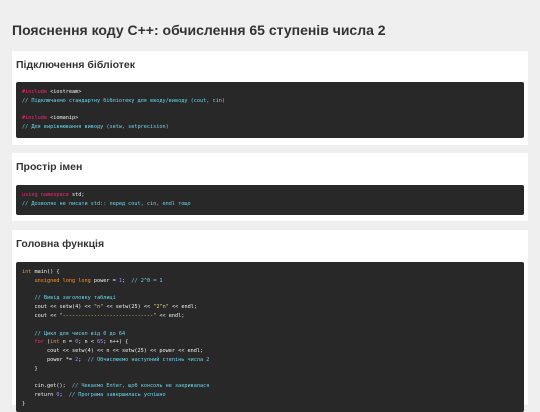 The width and height of the screenshot is (540, 412). Describe the element at coordinates (104, 280) in the screenshot. I see `code-token: power =` at that location.